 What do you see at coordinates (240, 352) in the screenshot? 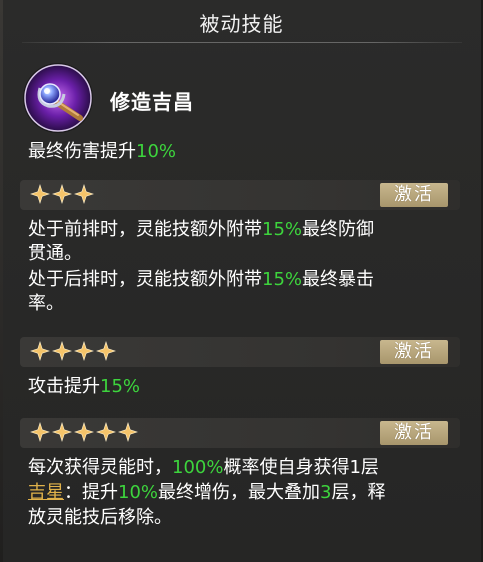
I see `tier-4-star-bar: 激活` at bounding box center [240, 352].